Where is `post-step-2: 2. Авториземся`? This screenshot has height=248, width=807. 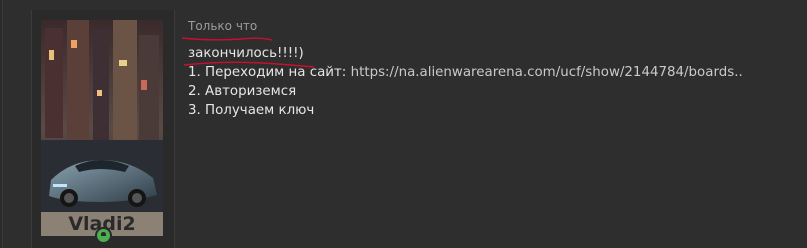
post-step-2: 2. Авториземся is located at coordinates (242, 91).